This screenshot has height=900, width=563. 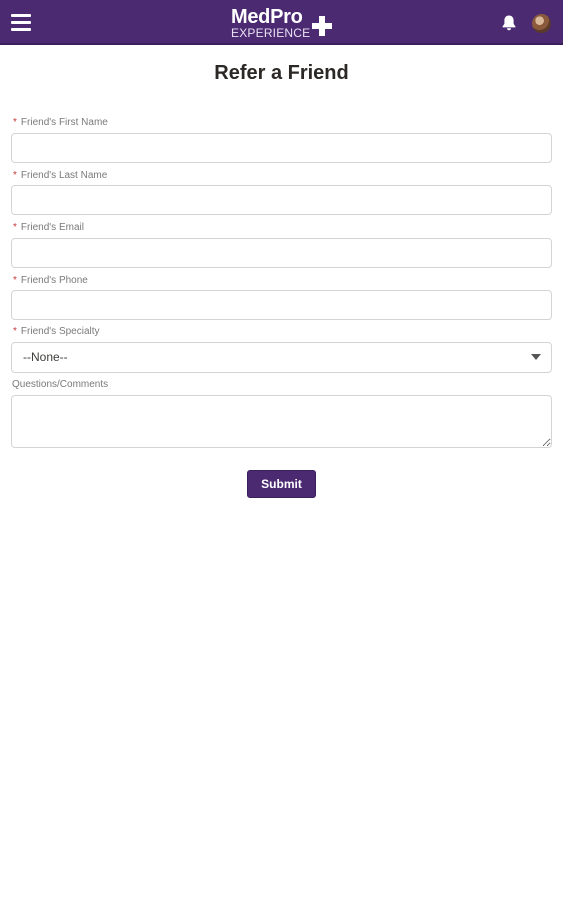 I want to click on first-name-label-text: Friend's First Name, so click(x=64, y=122).